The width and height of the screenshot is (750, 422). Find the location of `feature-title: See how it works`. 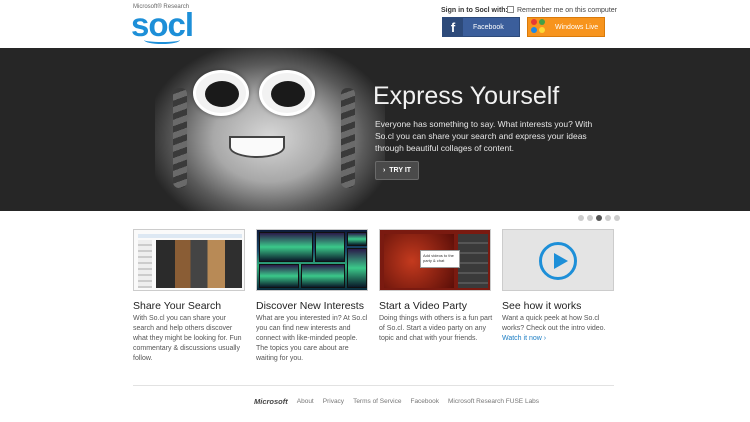

feature-title: See how it works is located at coordinates (562, 306).